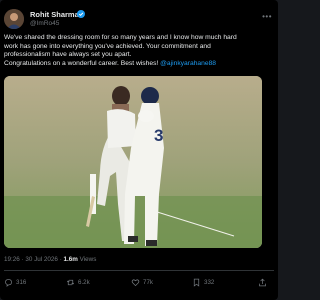  I want to click on reply-button: 316, so click(15, 282).